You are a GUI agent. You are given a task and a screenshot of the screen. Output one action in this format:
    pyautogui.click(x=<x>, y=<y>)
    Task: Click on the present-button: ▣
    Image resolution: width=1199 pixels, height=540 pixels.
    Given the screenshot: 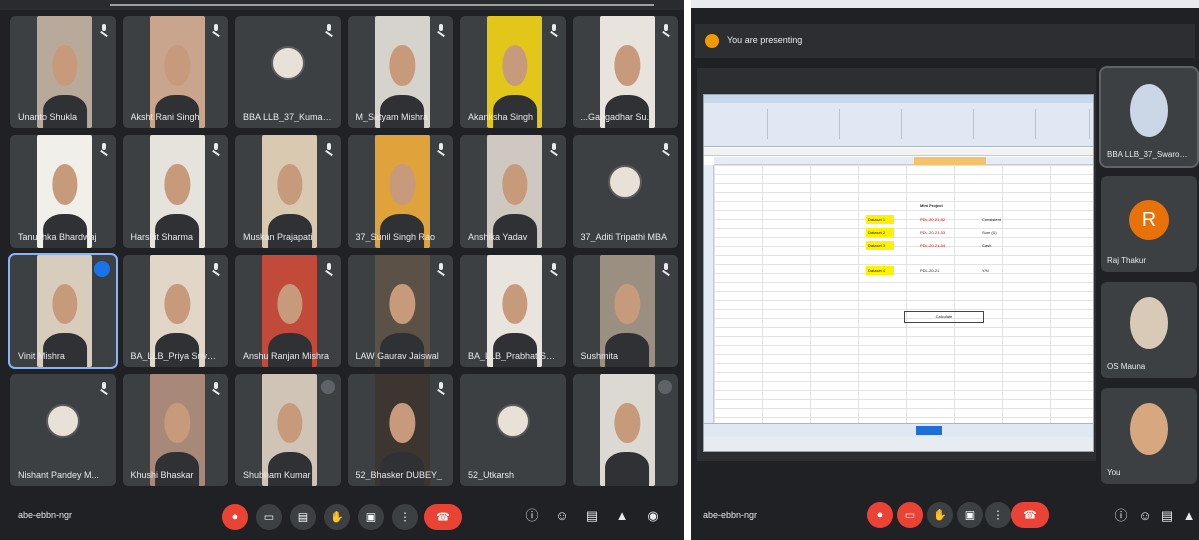 What is the action you would take?
    pyautogui.click(x=371, y=517)
    